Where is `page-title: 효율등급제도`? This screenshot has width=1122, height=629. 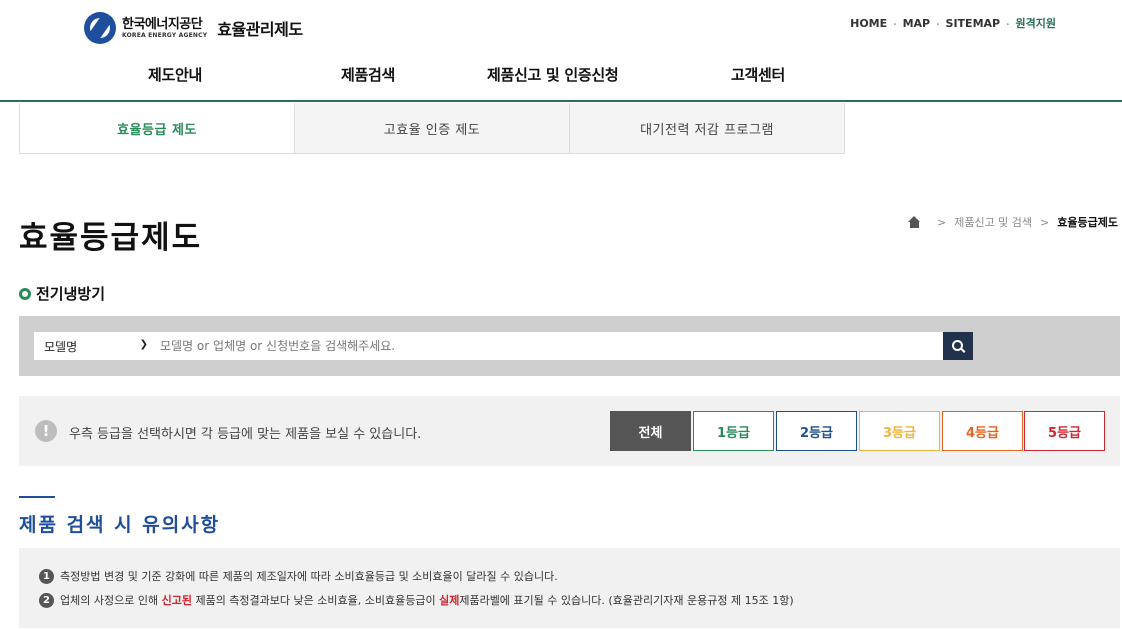
page-title: 효율등급제도 is located at coordinates (111, 238).